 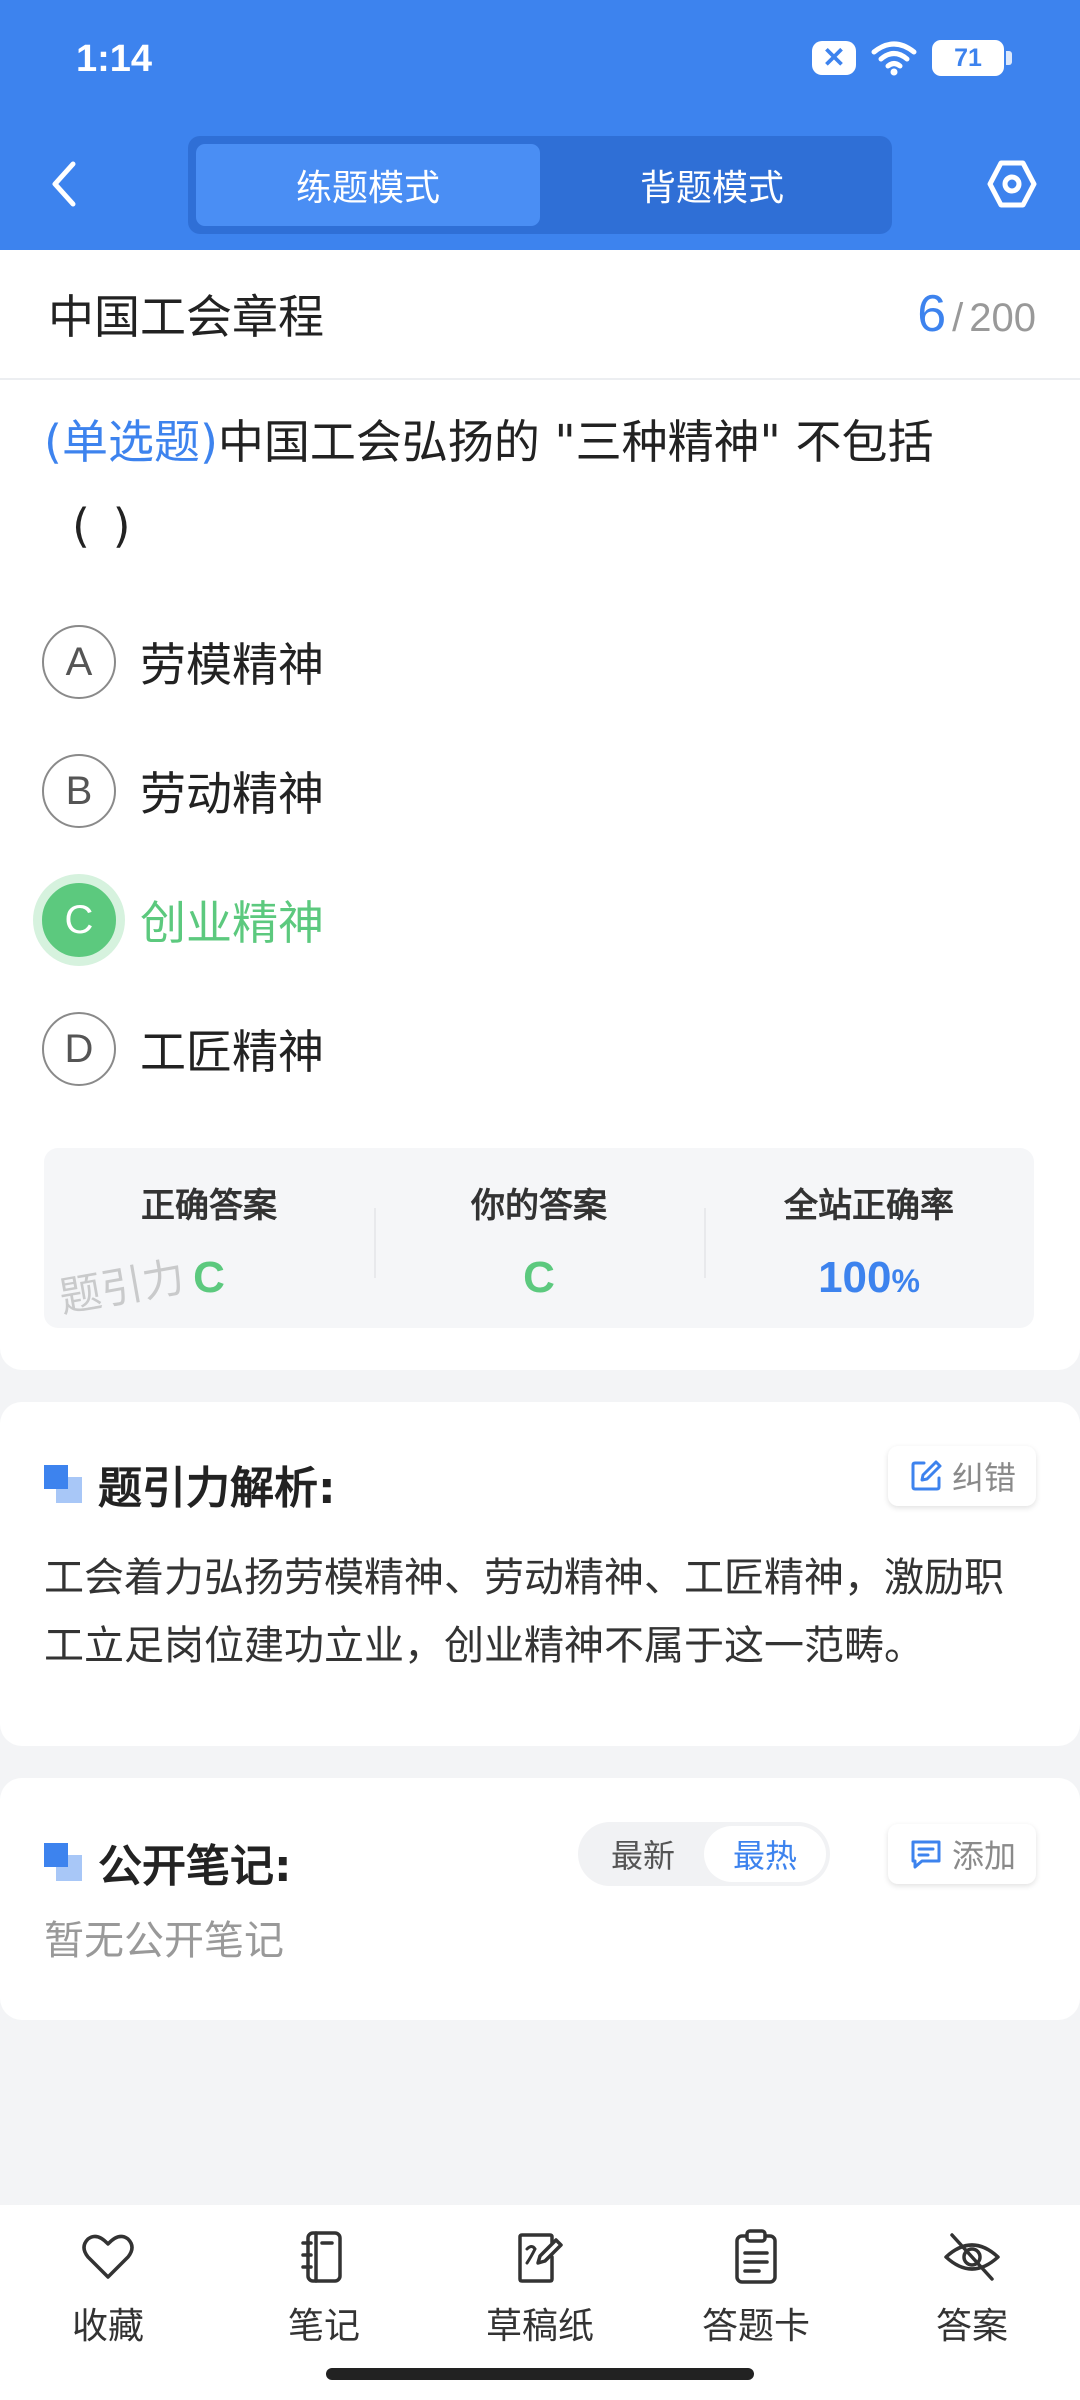 I want to click on nav-label: 收藏, so click(x=107, y=2326).